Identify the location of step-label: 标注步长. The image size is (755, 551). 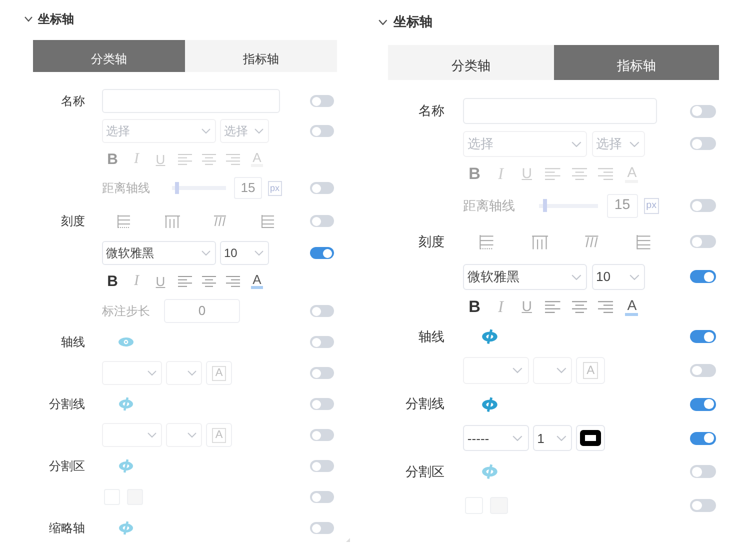
(126, 311).